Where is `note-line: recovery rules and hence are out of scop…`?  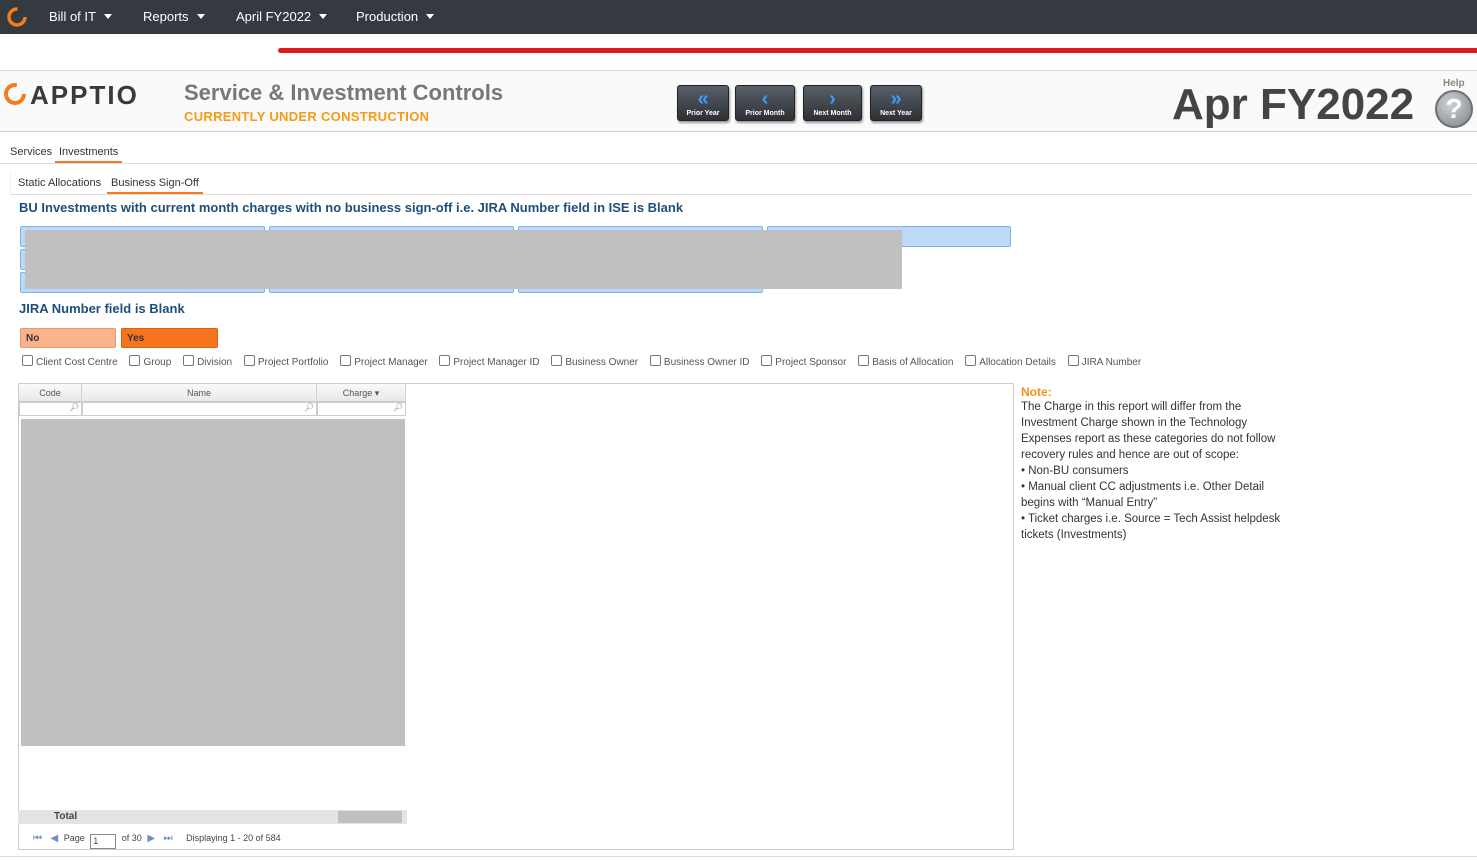
note-line: recovery rules and hence are out of scop… is located at coordinates (1130, 455).